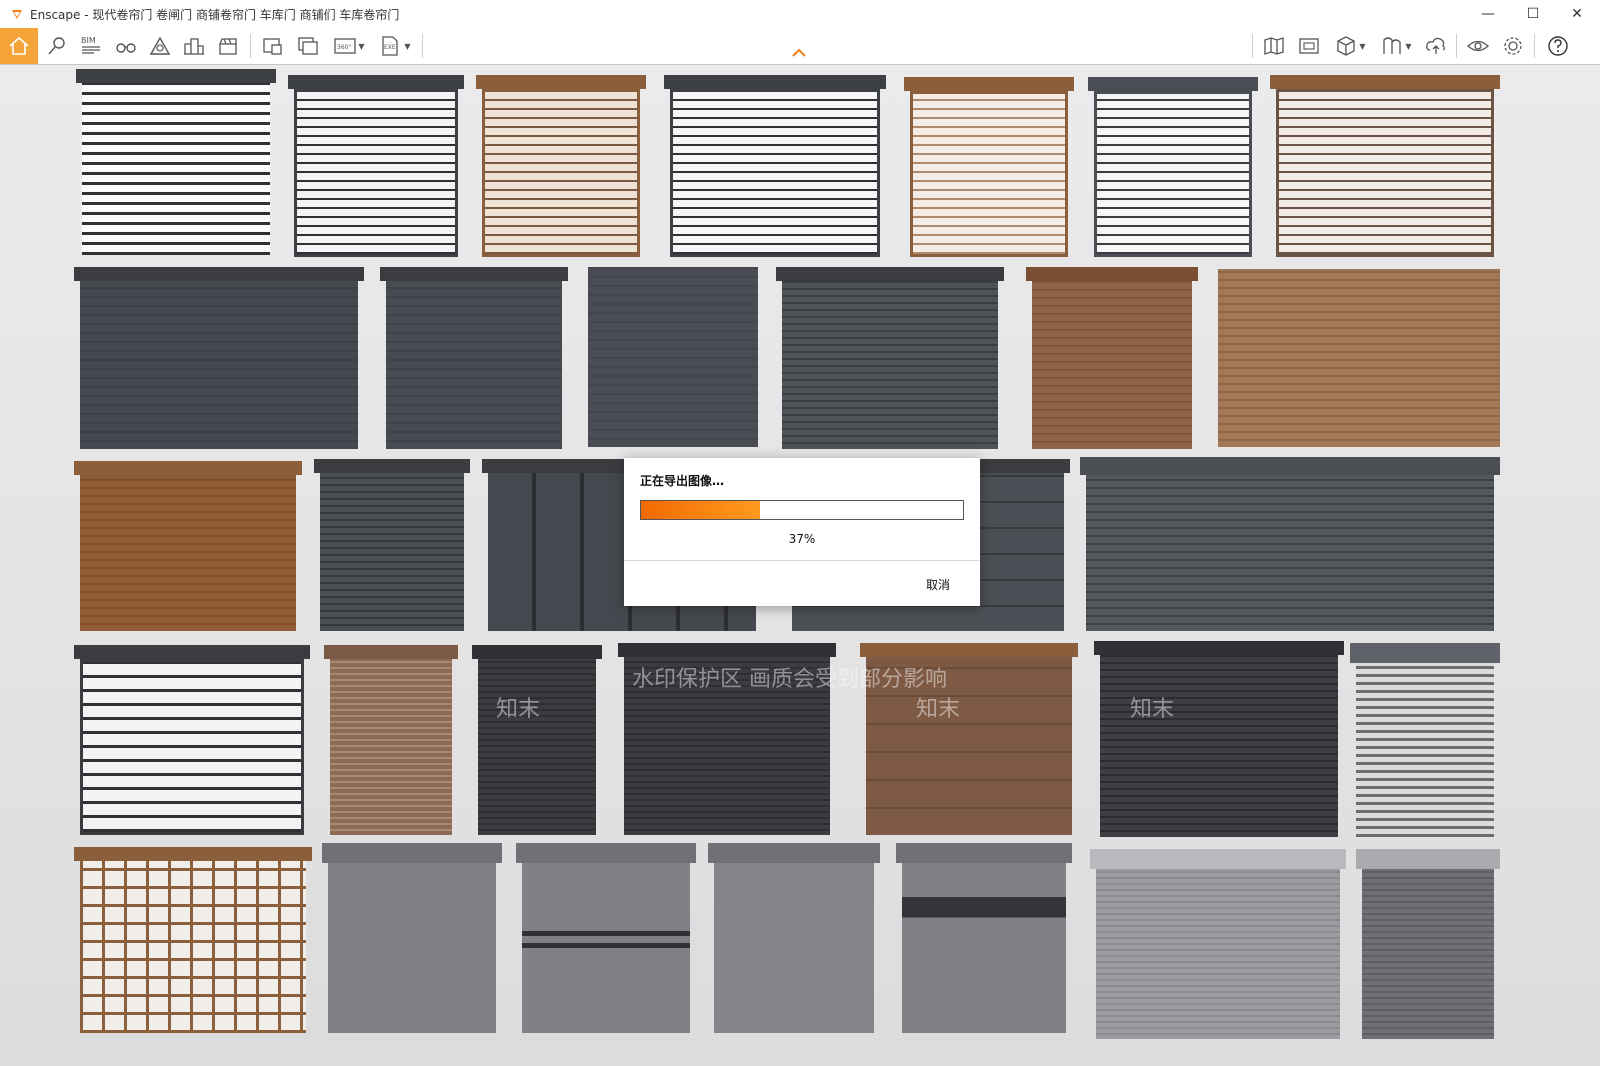  I want to click on pin-icon, so click(56, 46).